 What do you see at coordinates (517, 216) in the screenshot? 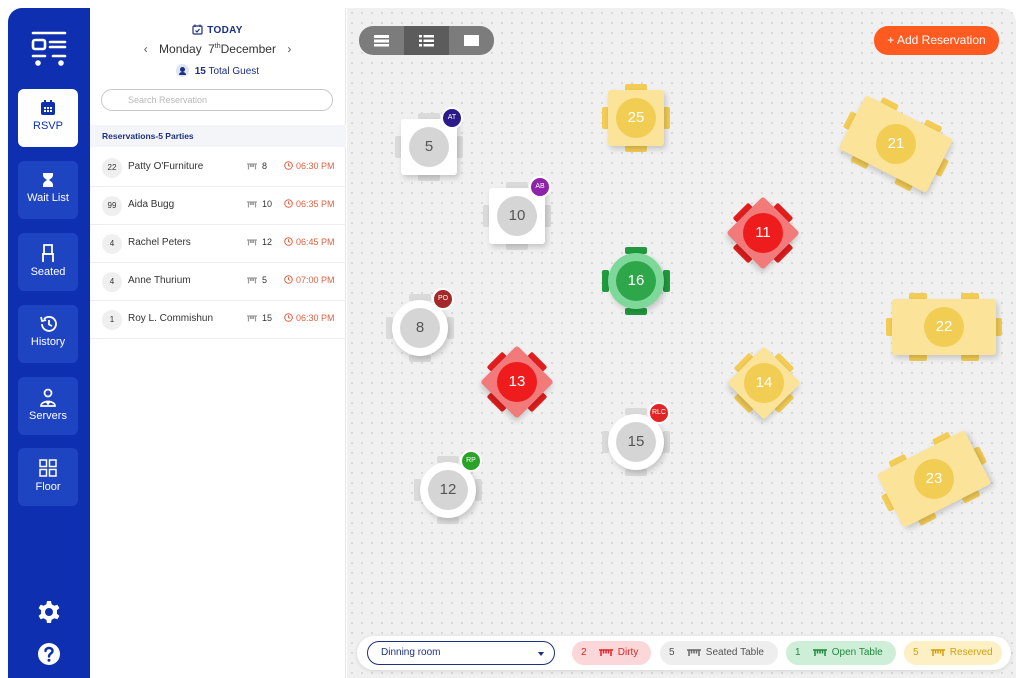
I see `table-10: 10 AB` at bounding box center [517, 216].